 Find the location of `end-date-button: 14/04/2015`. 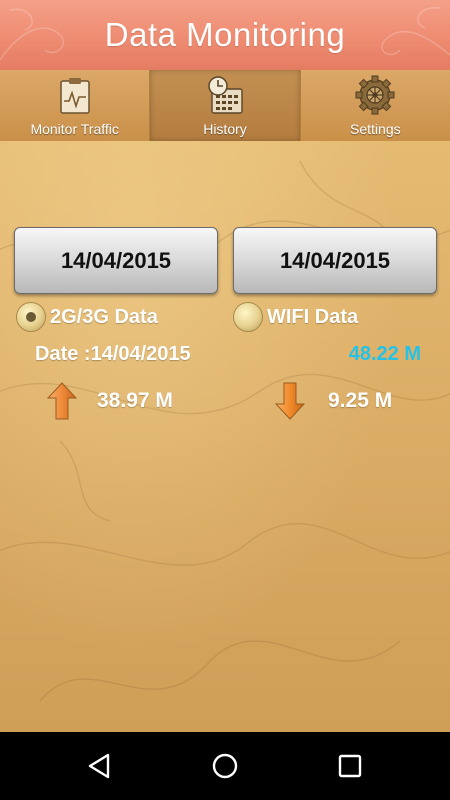

end-date-button: 14/04/2015 is located at coordinates (335, 260).